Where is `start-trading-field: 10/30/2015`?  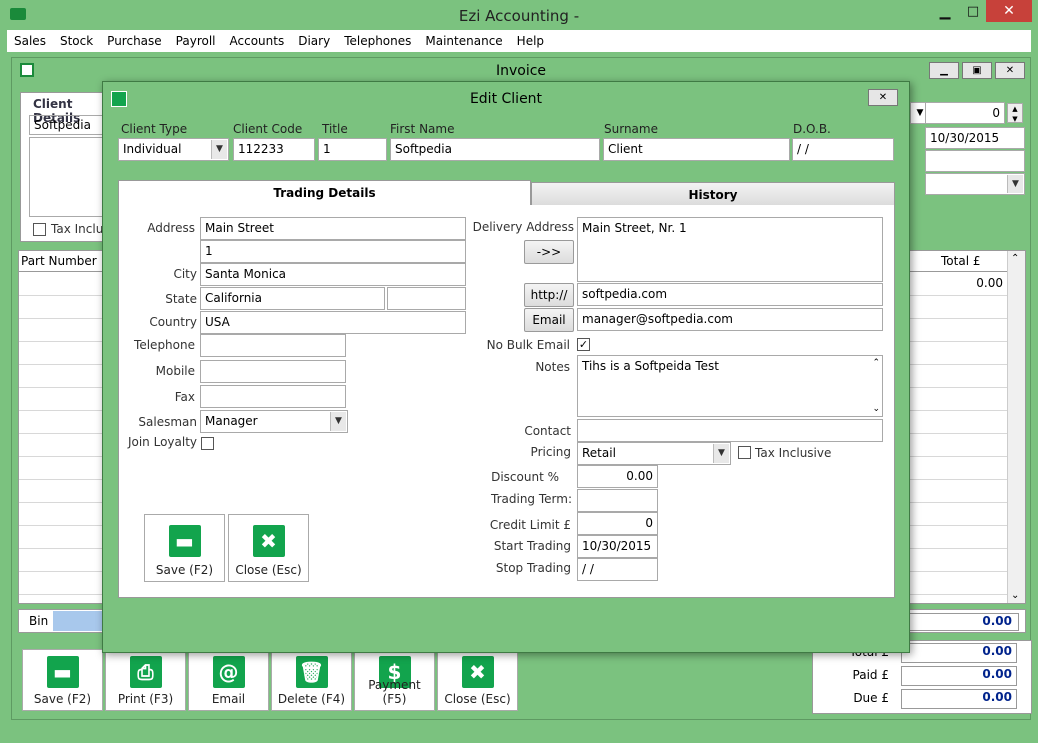 start-trading-field: 10/30/2015 is located at coordinates (617, 546).